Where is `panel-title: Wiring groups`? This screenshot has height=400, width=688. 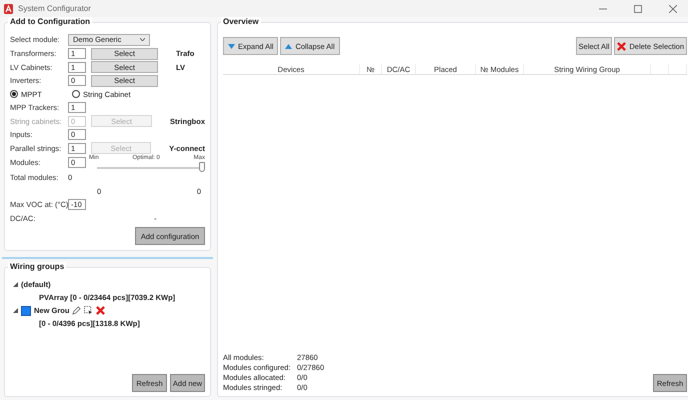 panel-title: Wiring groups is located at coordinates (37, 266).